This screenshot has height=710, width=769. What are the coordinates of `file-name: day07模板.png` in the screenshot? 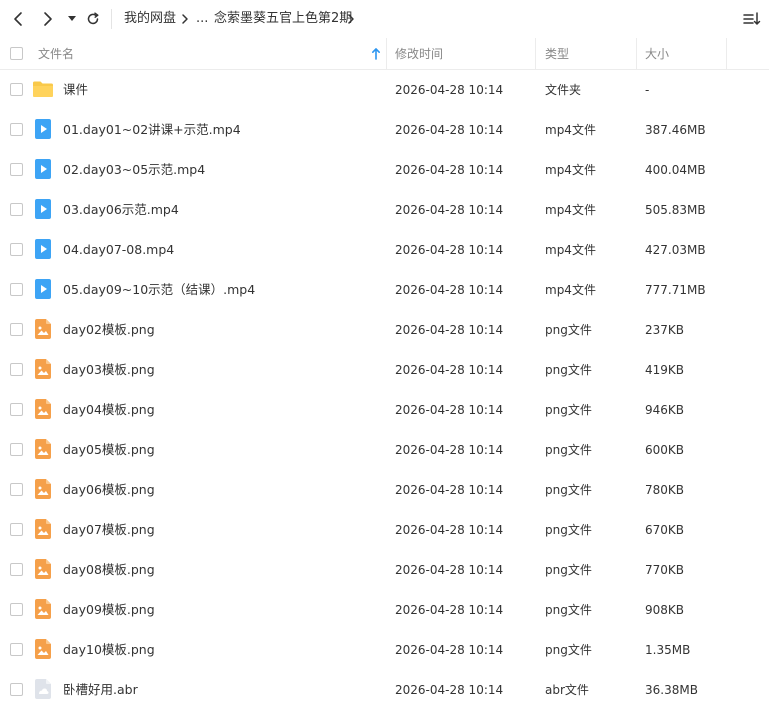 It's located at (109, 529).